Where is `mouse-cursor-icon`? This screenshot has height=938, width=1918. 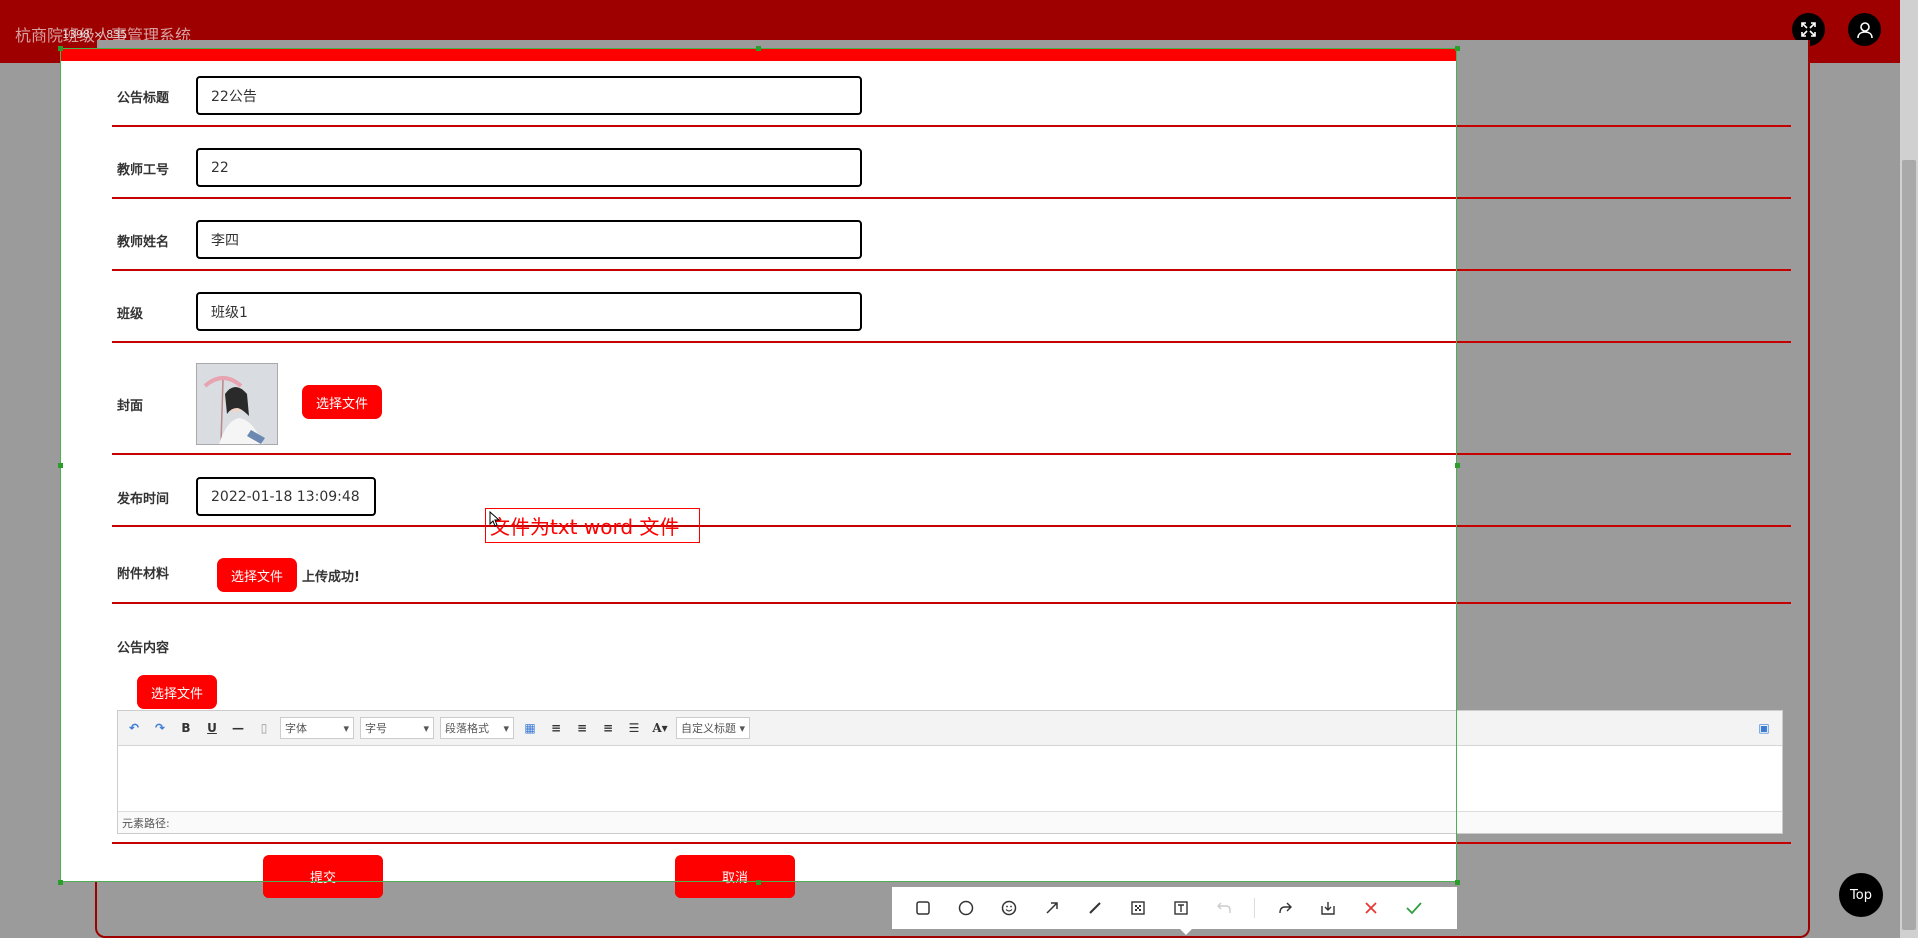
mouse-cursor-icon is located at coordinates (495, 519).